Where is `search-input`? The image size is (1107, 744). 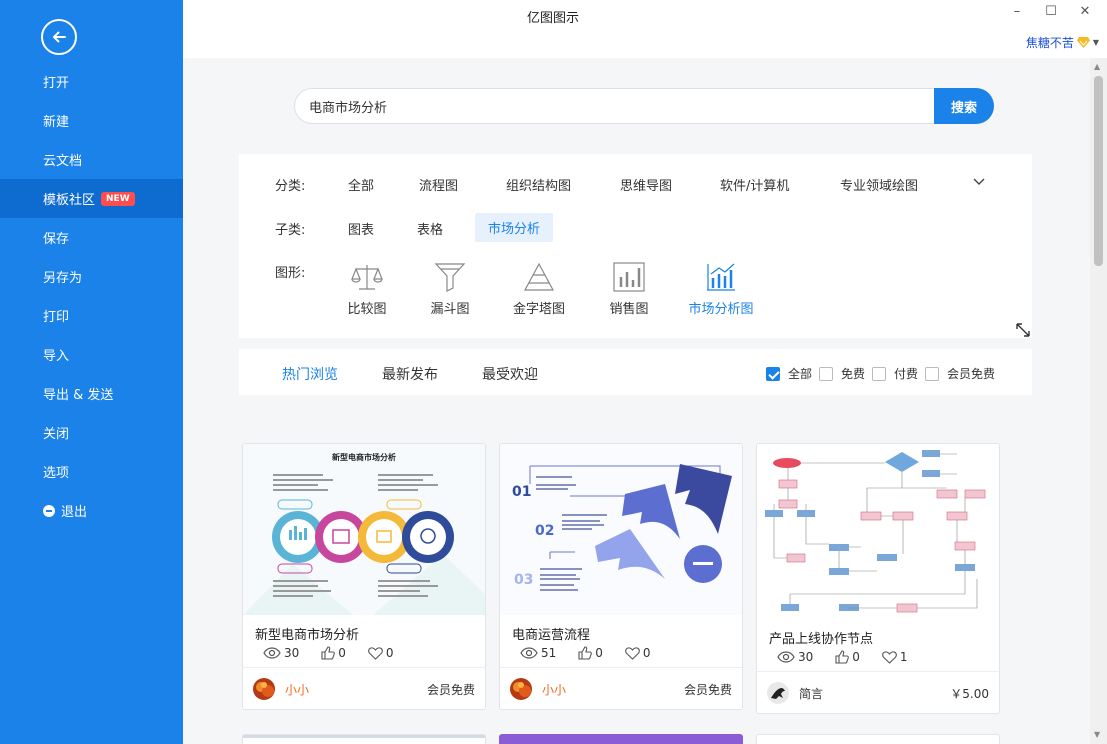
search-input is located at coordinates (609, 106).